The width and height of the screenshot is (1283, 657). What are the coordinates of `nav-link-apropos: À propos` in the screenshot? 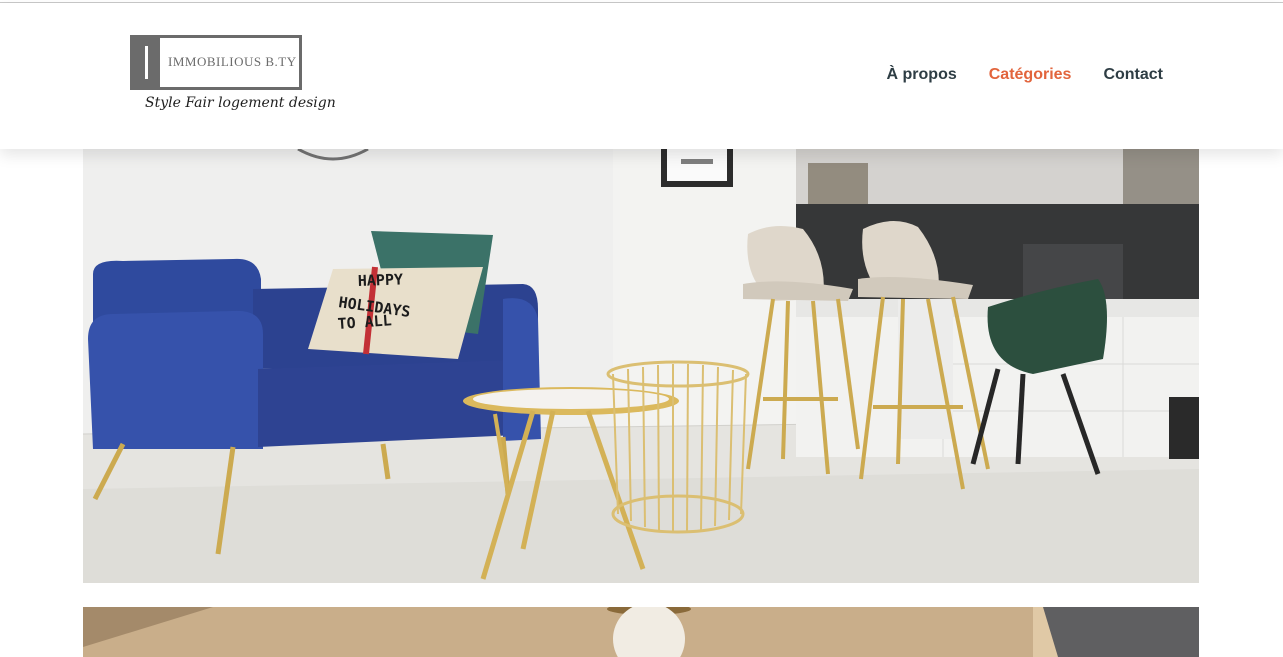 It's located at (922, 75).